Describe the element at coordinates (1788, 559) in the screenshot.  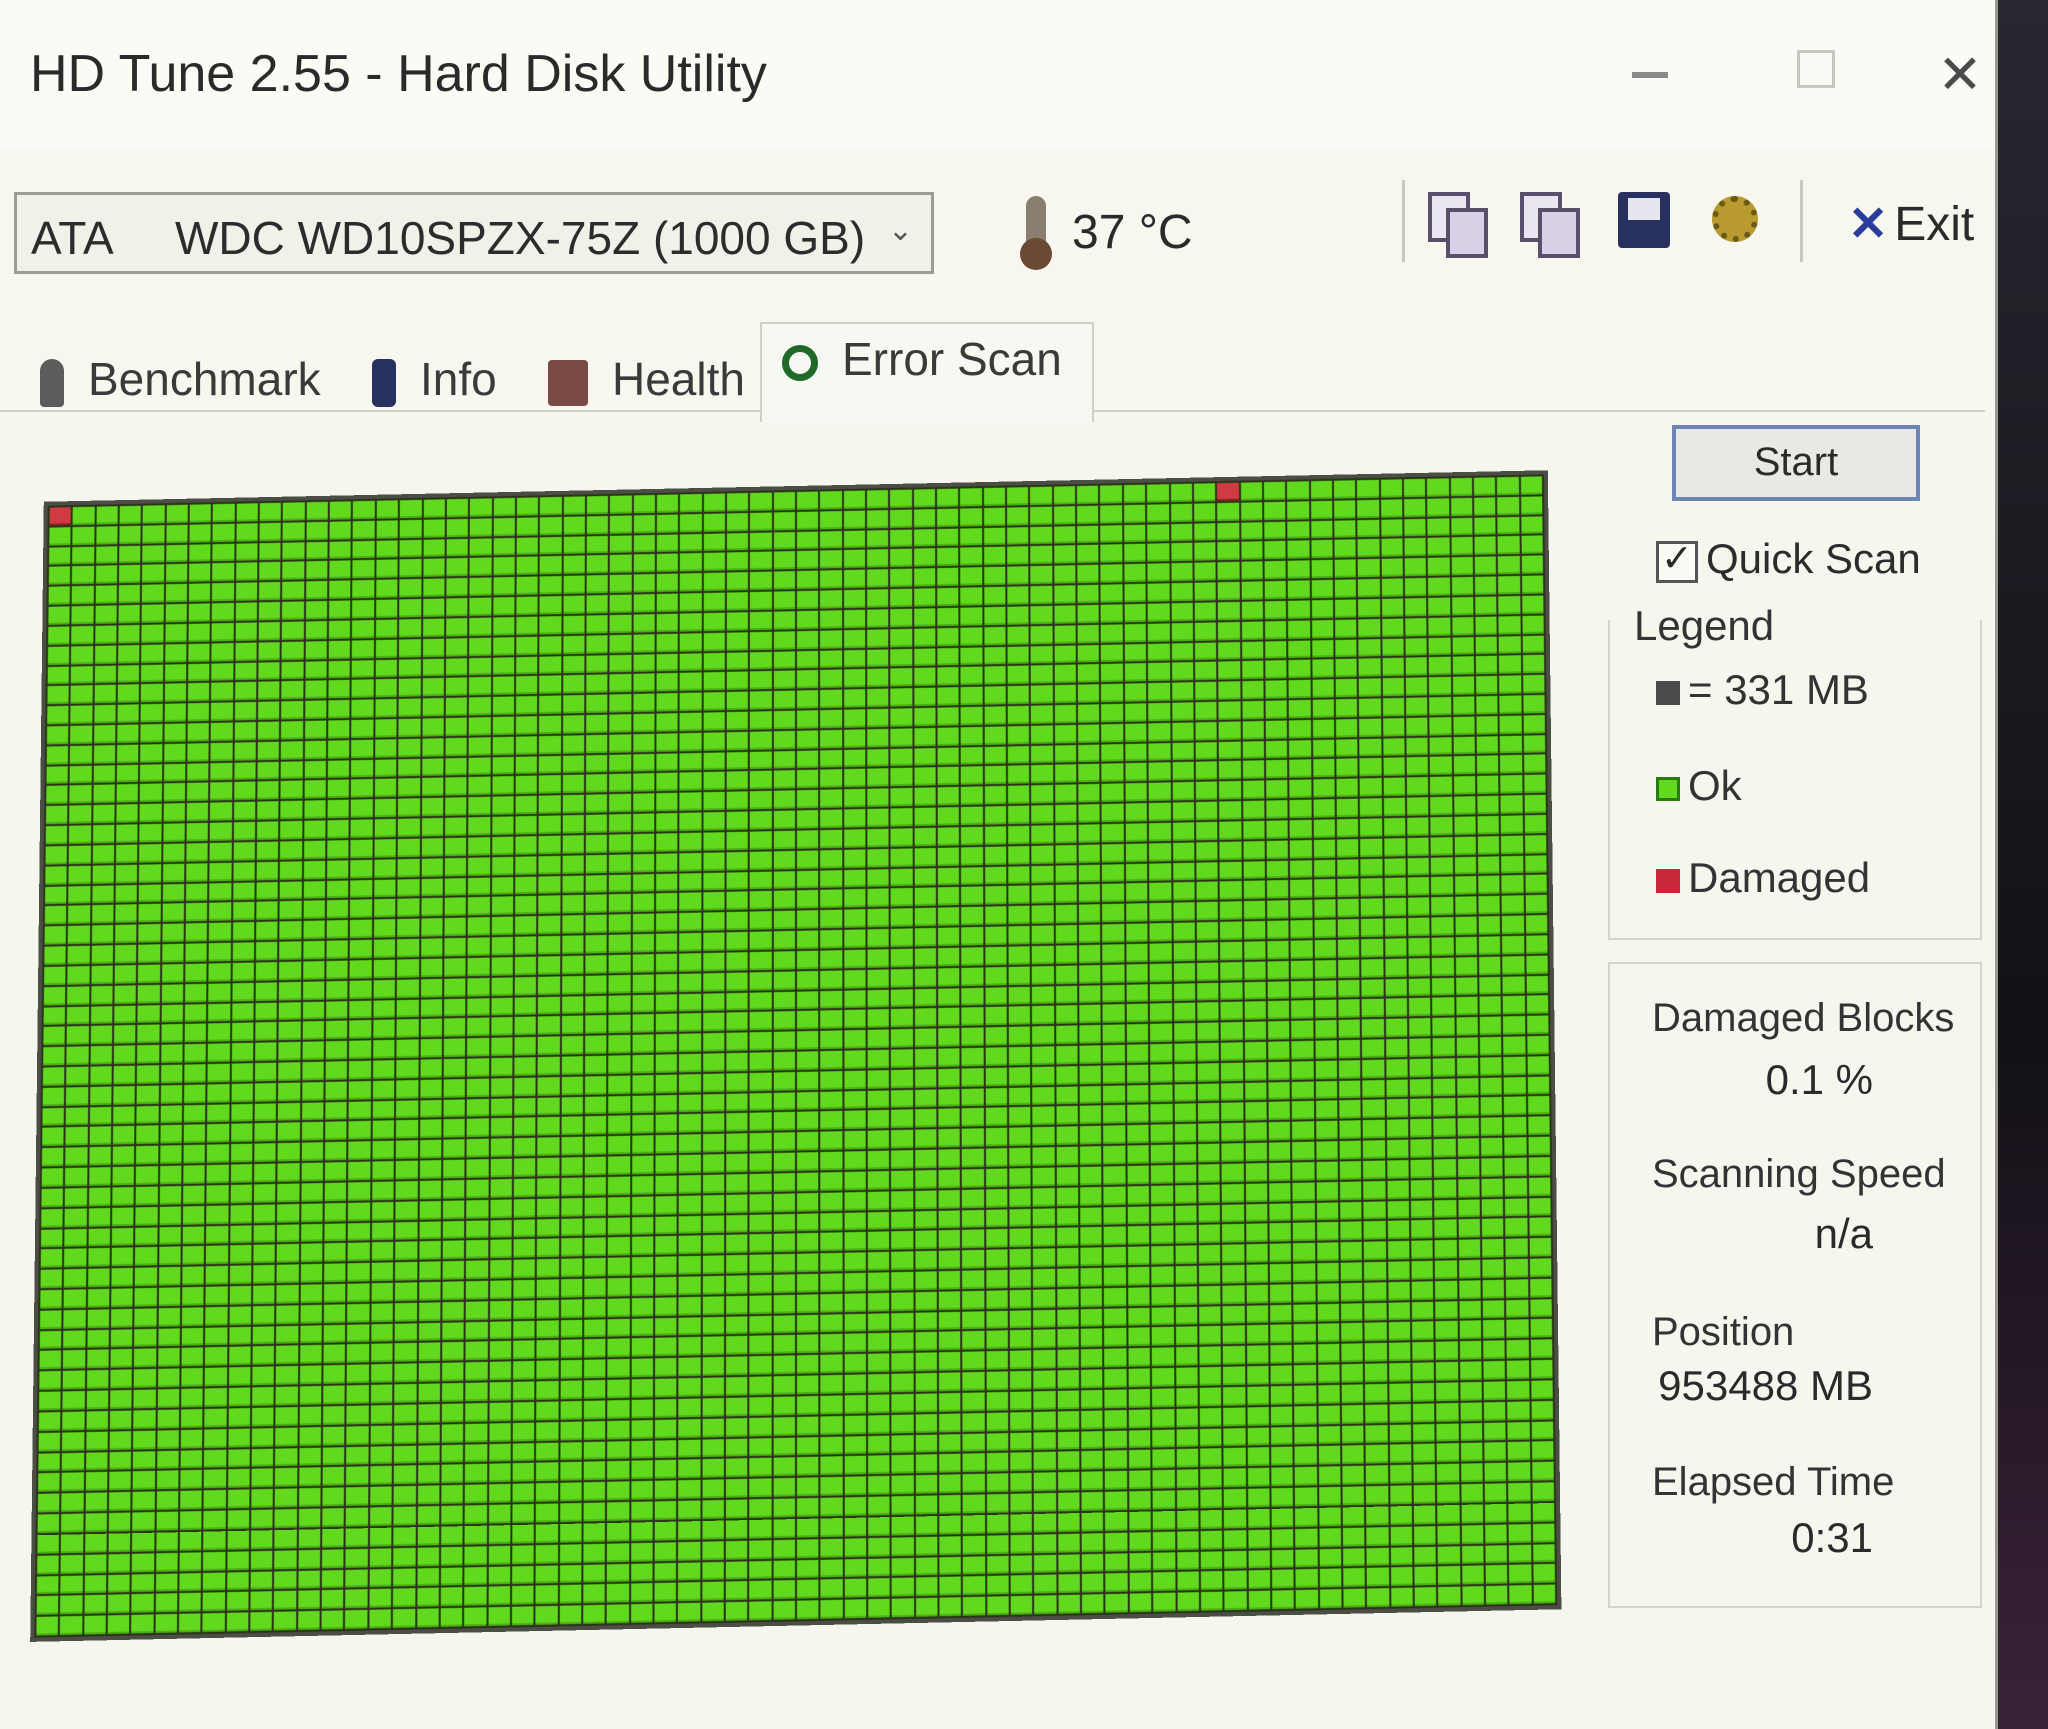
I see `quick-scan-checkbox: Quick Scan` at that location.